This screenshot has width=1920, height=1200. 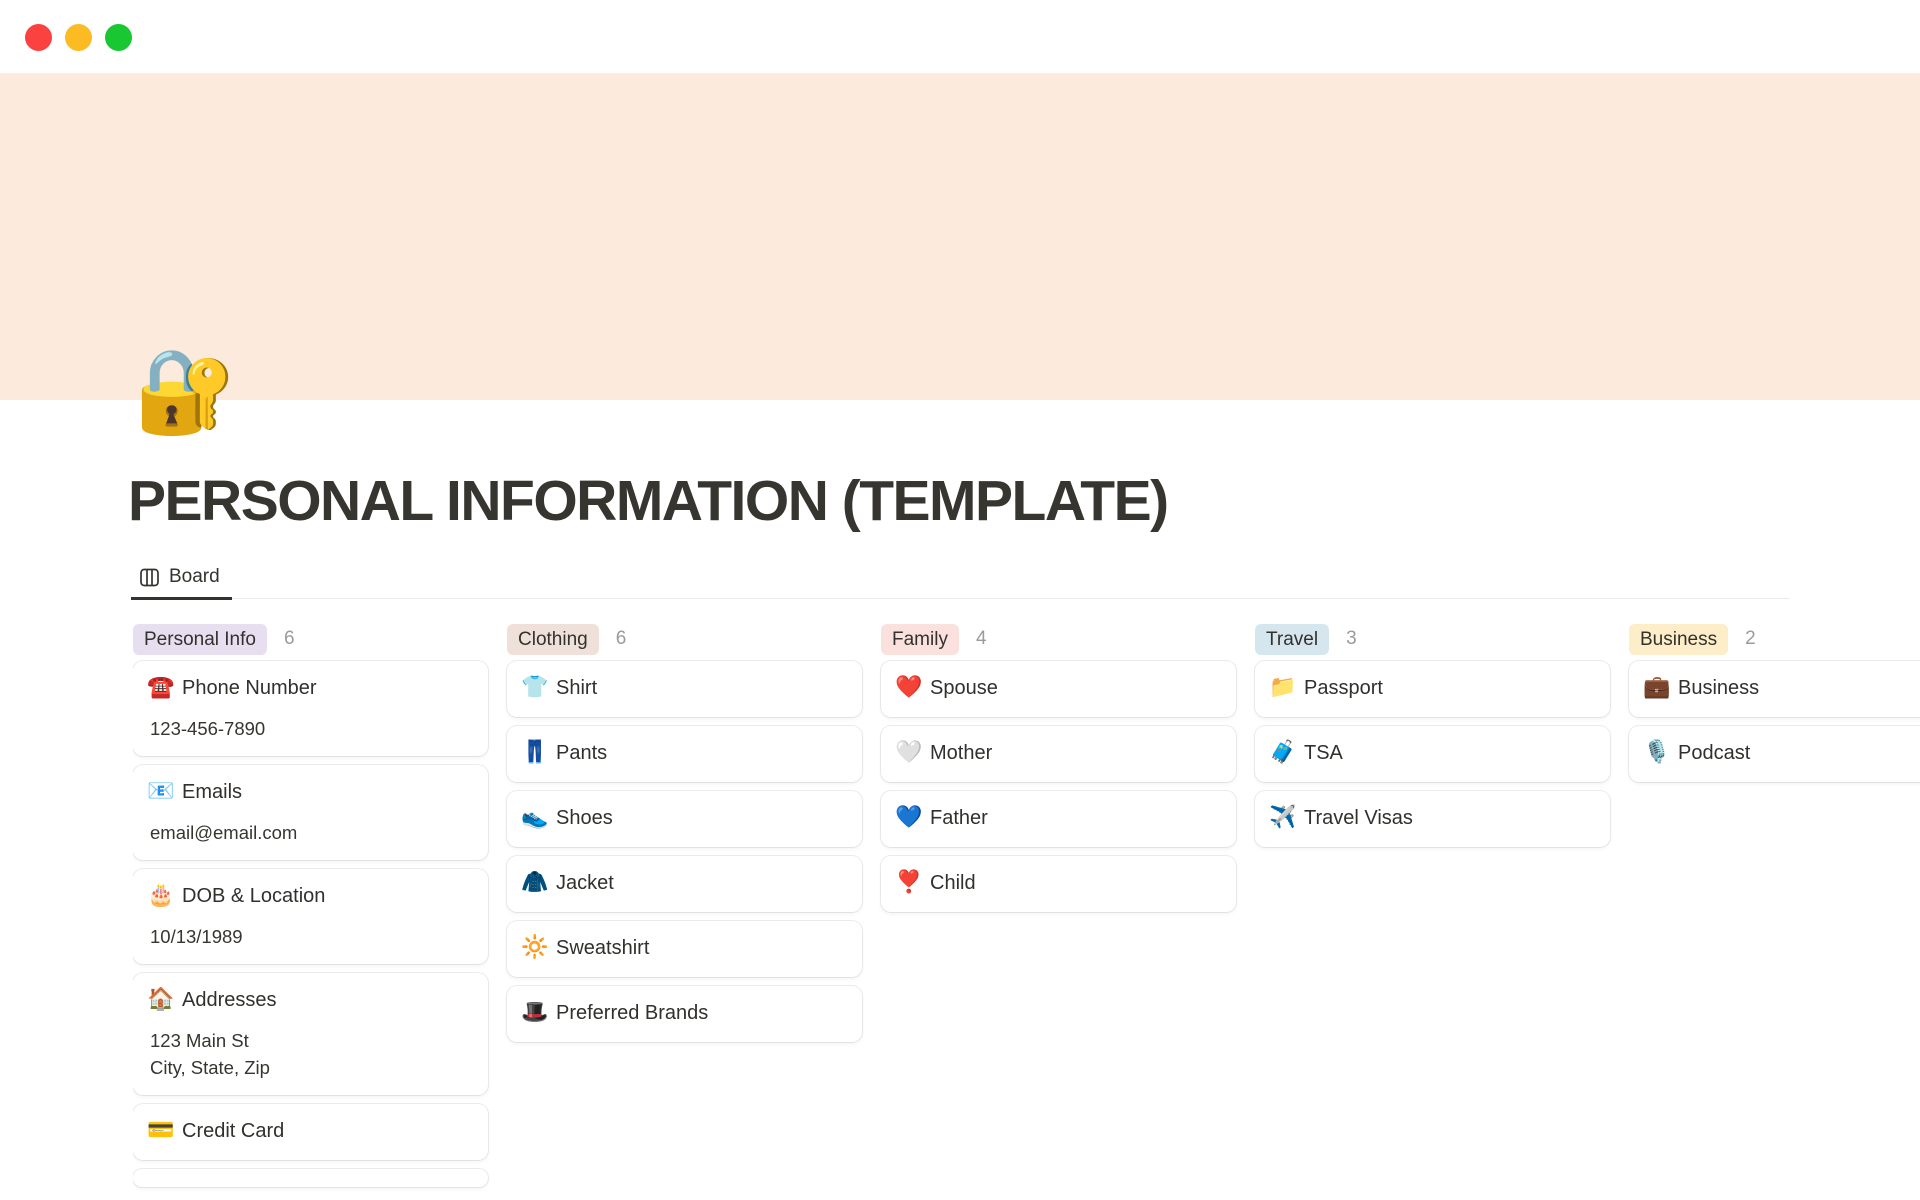 I want to click on card-subtext-line: City, State, Zip, so click(x=210, y=1067).